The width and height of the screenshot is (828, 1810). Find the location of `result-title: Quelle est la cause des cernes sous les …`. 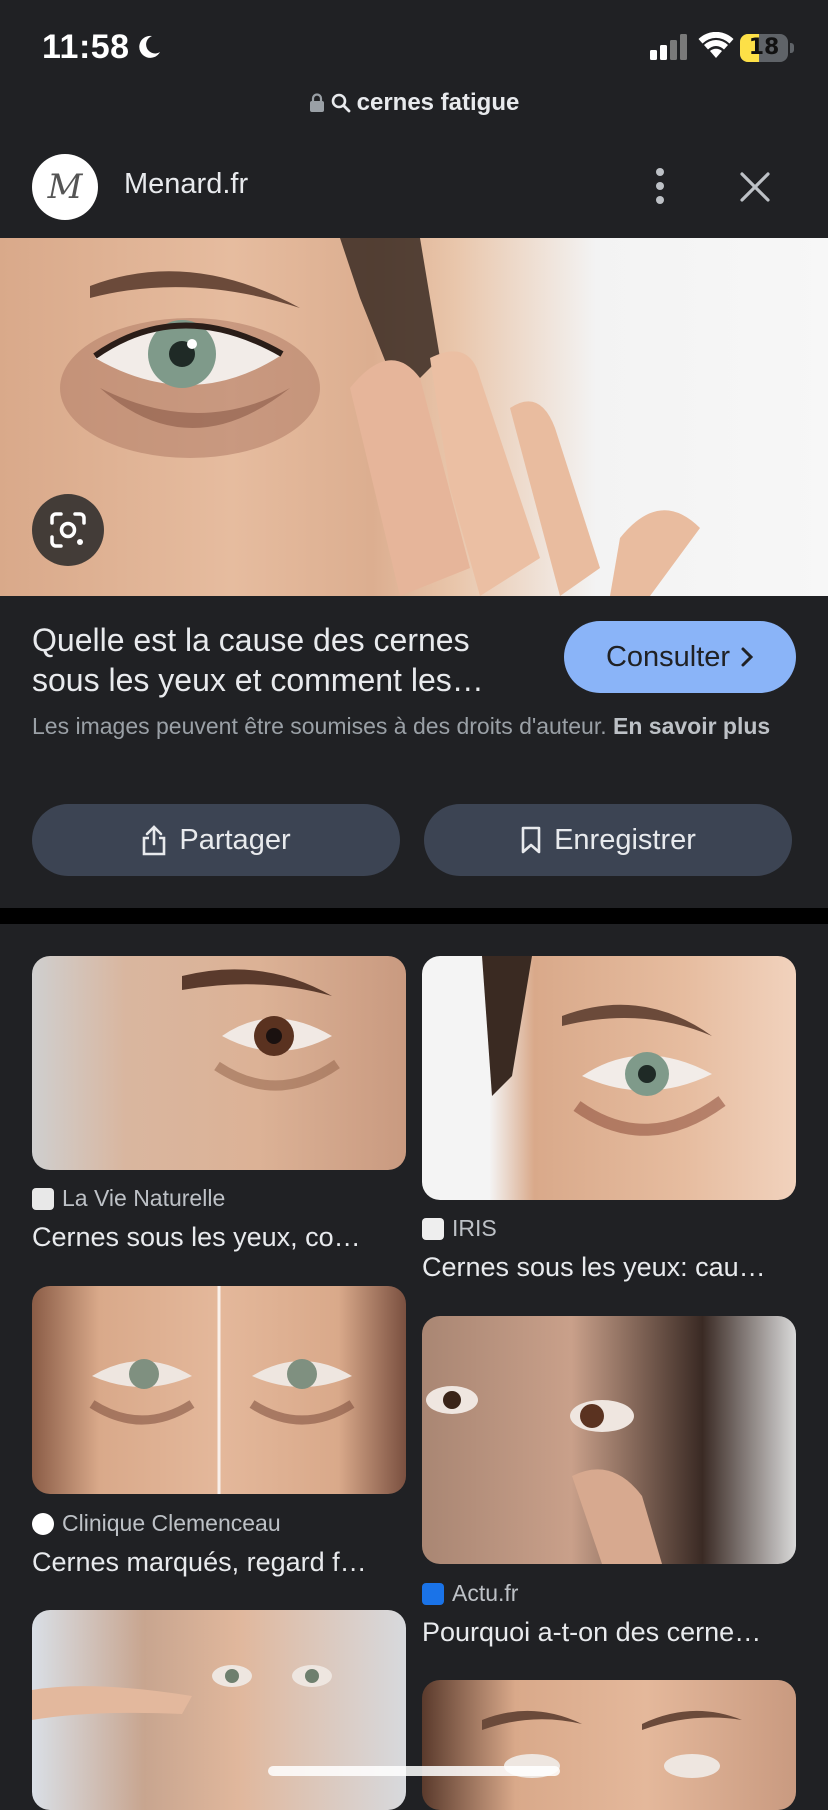

result-title: Quelle est la cause des cernes sous les … is located at coordinates (282, 660).